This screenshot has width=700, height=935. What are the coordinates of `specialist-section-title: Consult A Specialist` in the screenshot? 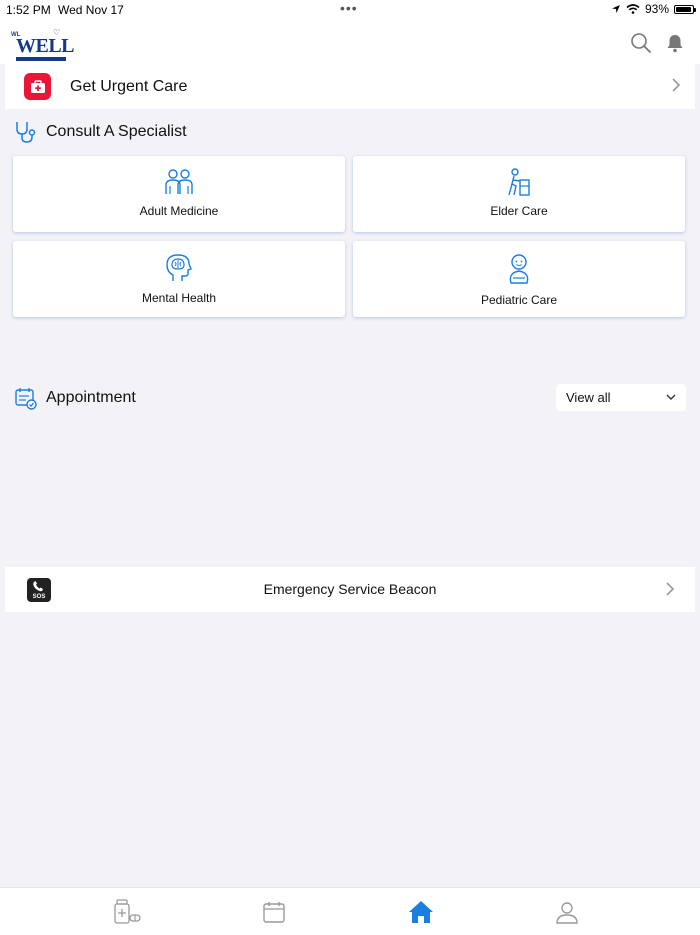 It's located at (100, 132).